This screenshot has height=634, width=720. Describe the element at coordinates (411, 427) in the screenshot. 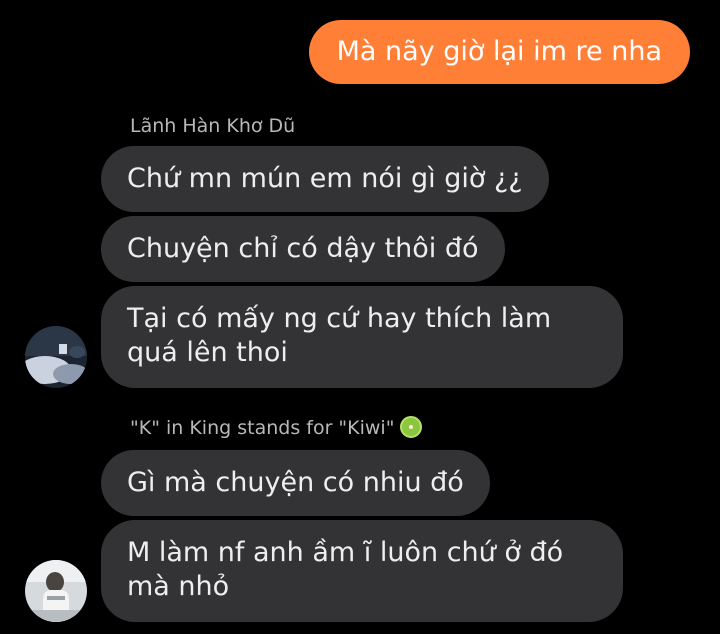

I see `kiwi-icon` at that location.